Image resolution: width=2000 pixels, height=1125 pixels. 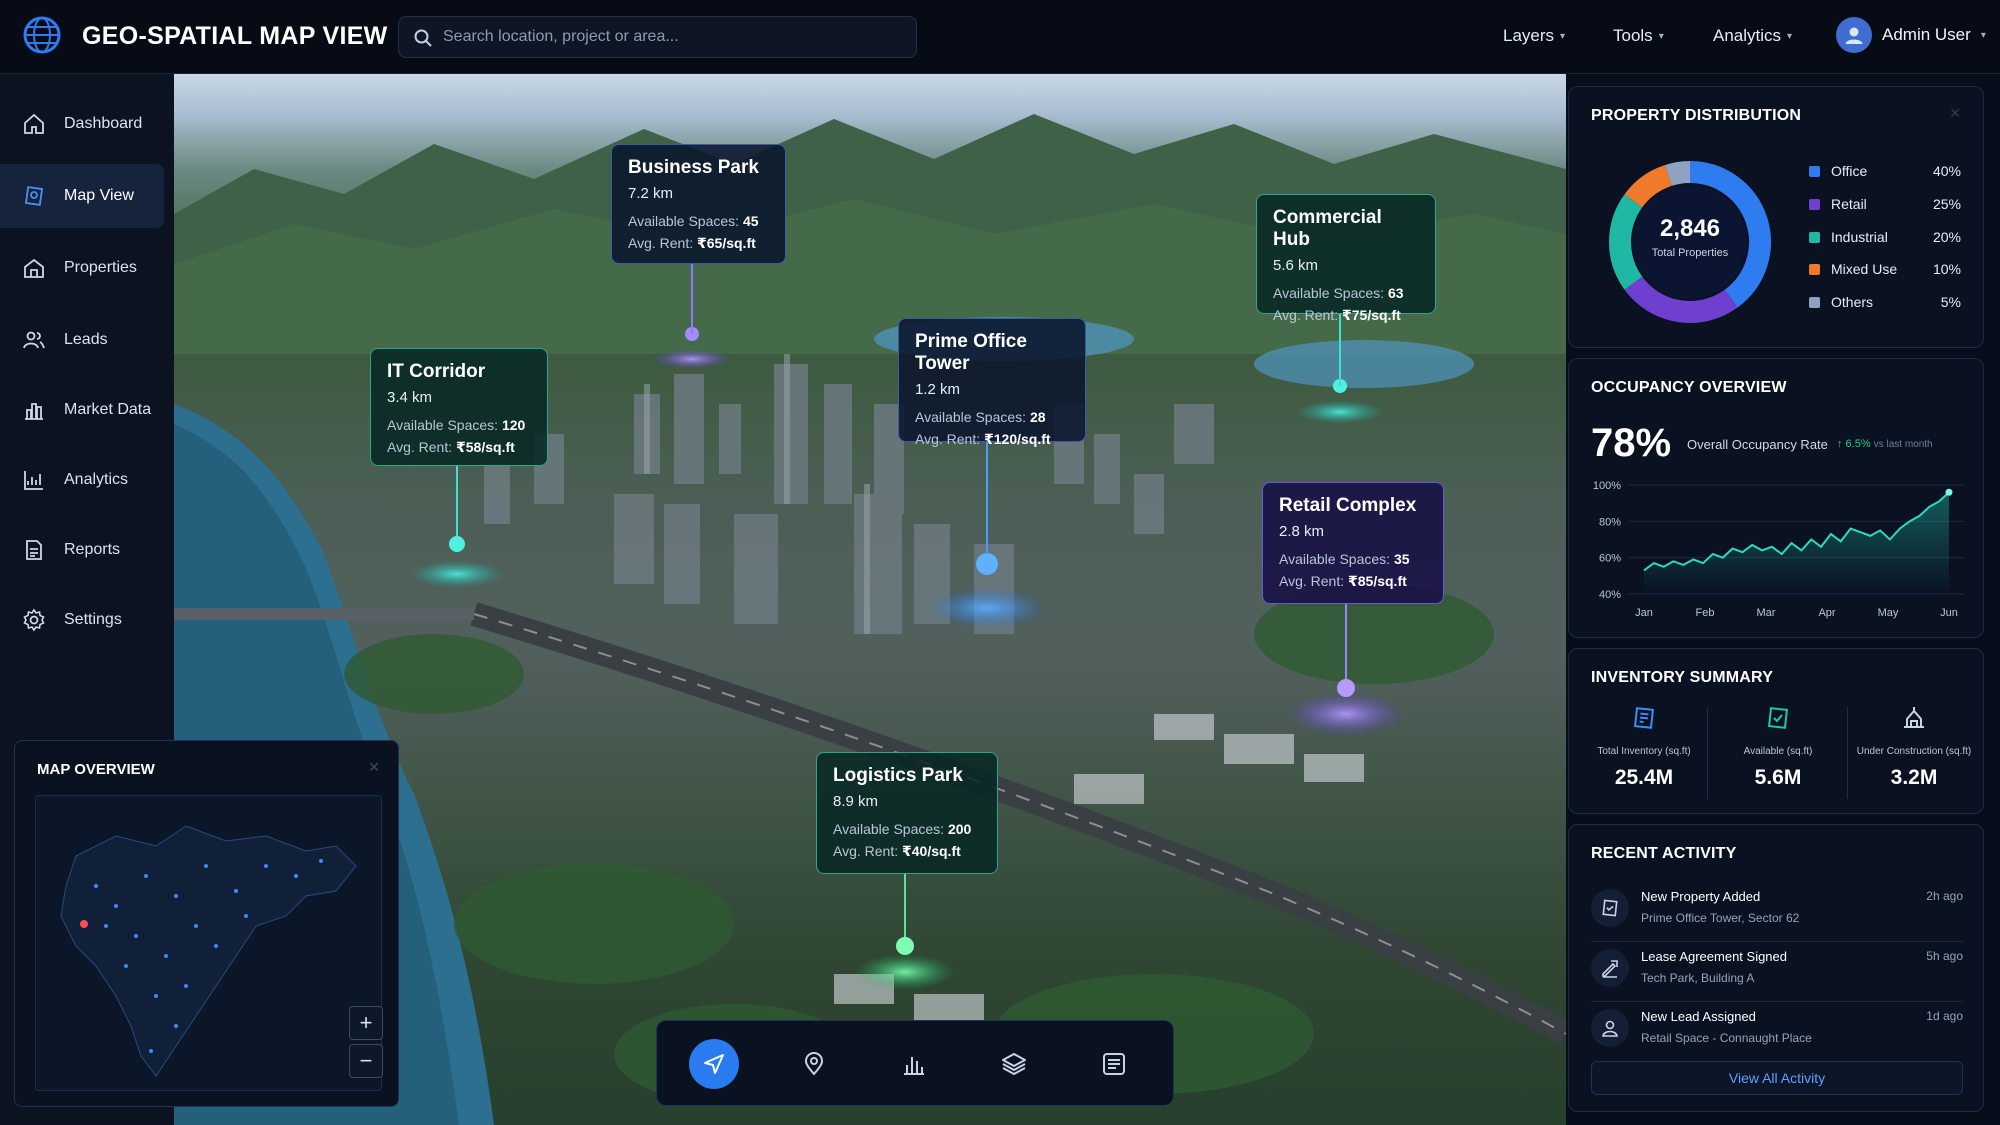 I want to click on divider, so click(x=1707, y=753).